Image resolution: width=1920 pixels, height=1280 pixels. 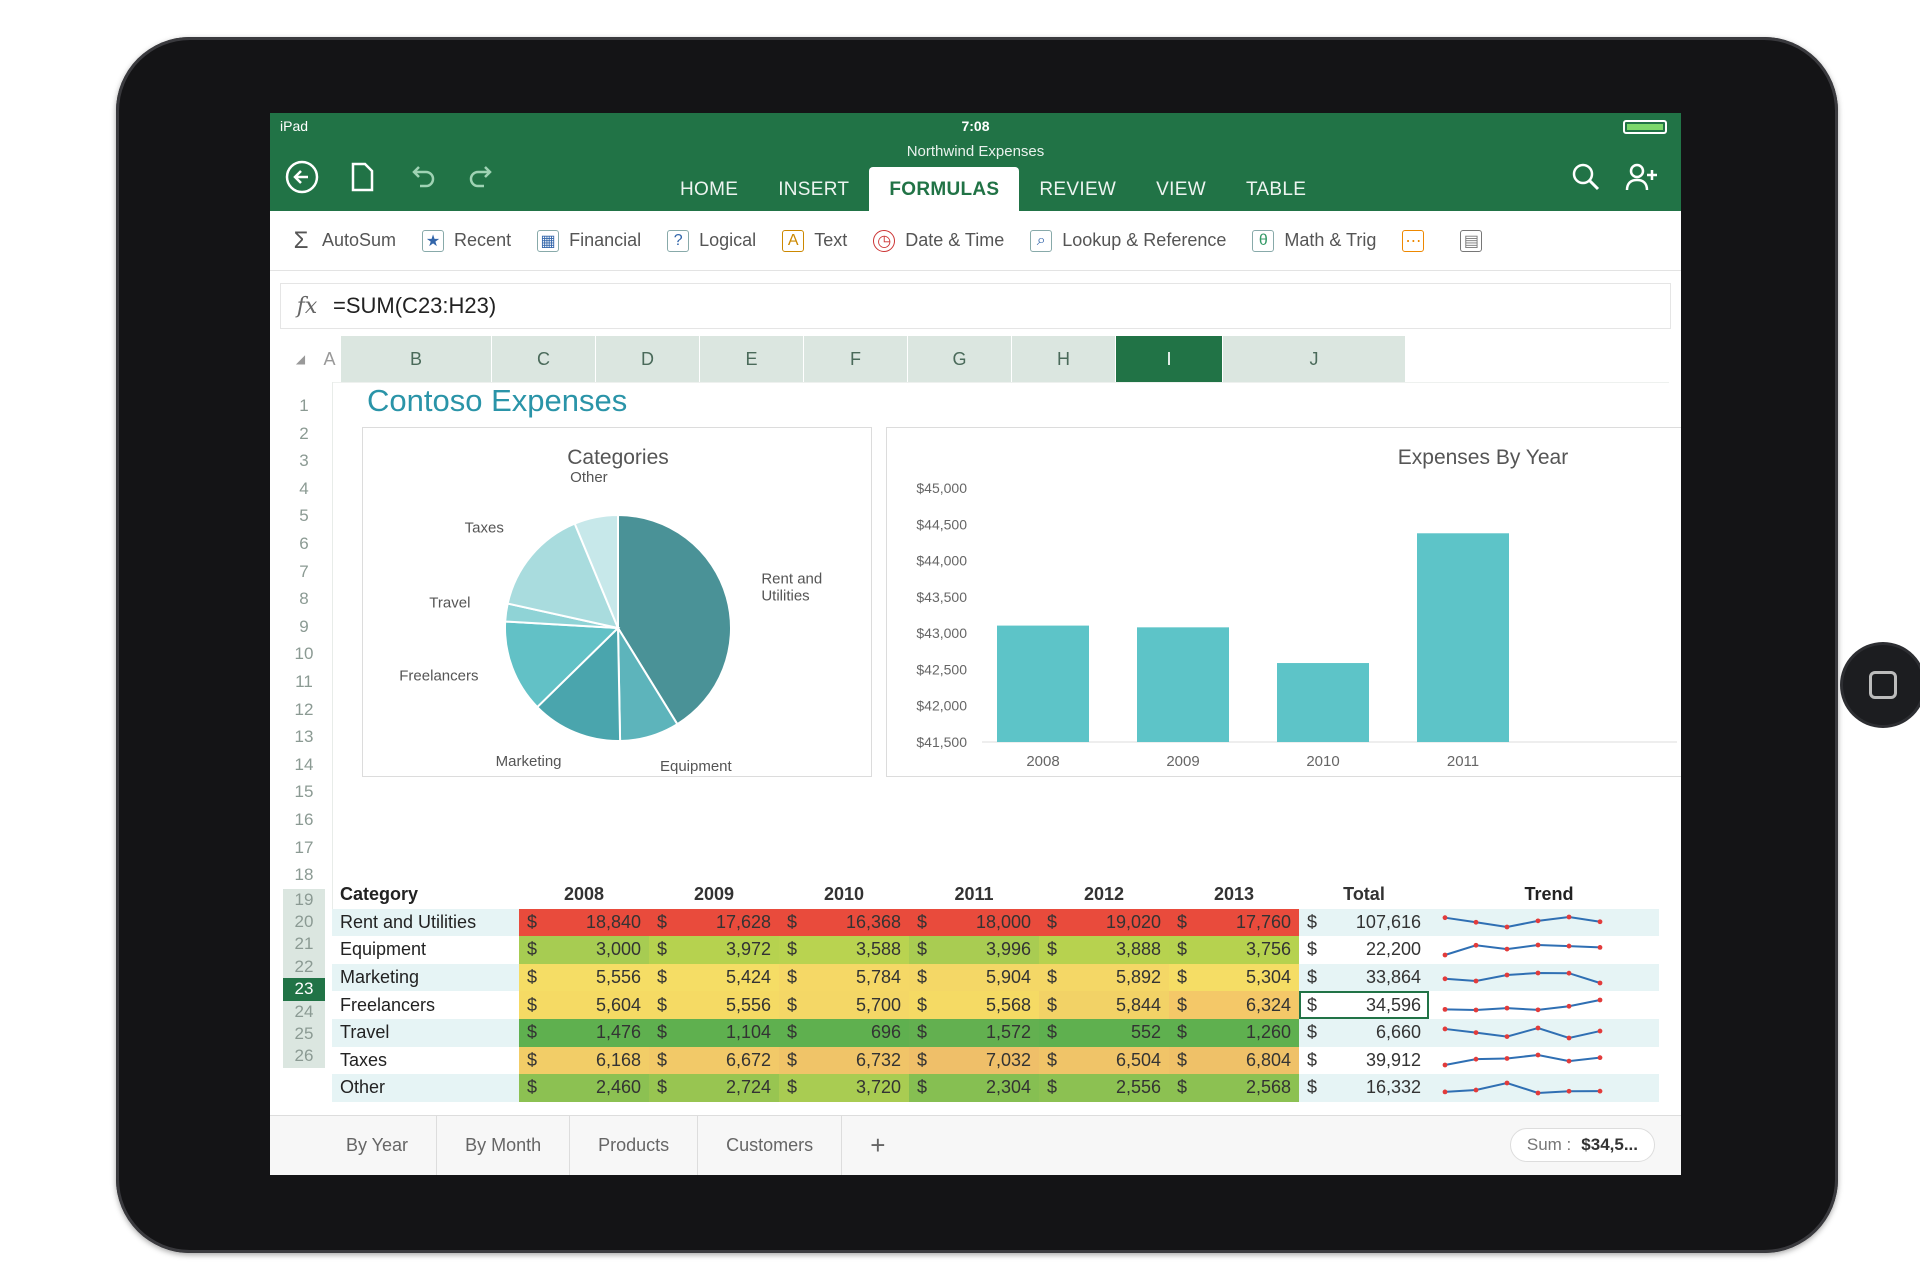 What do you see at coordinates (304, 516) in the screenshot?
I see `row-header-5: 5` at bounding box center [304, 516].